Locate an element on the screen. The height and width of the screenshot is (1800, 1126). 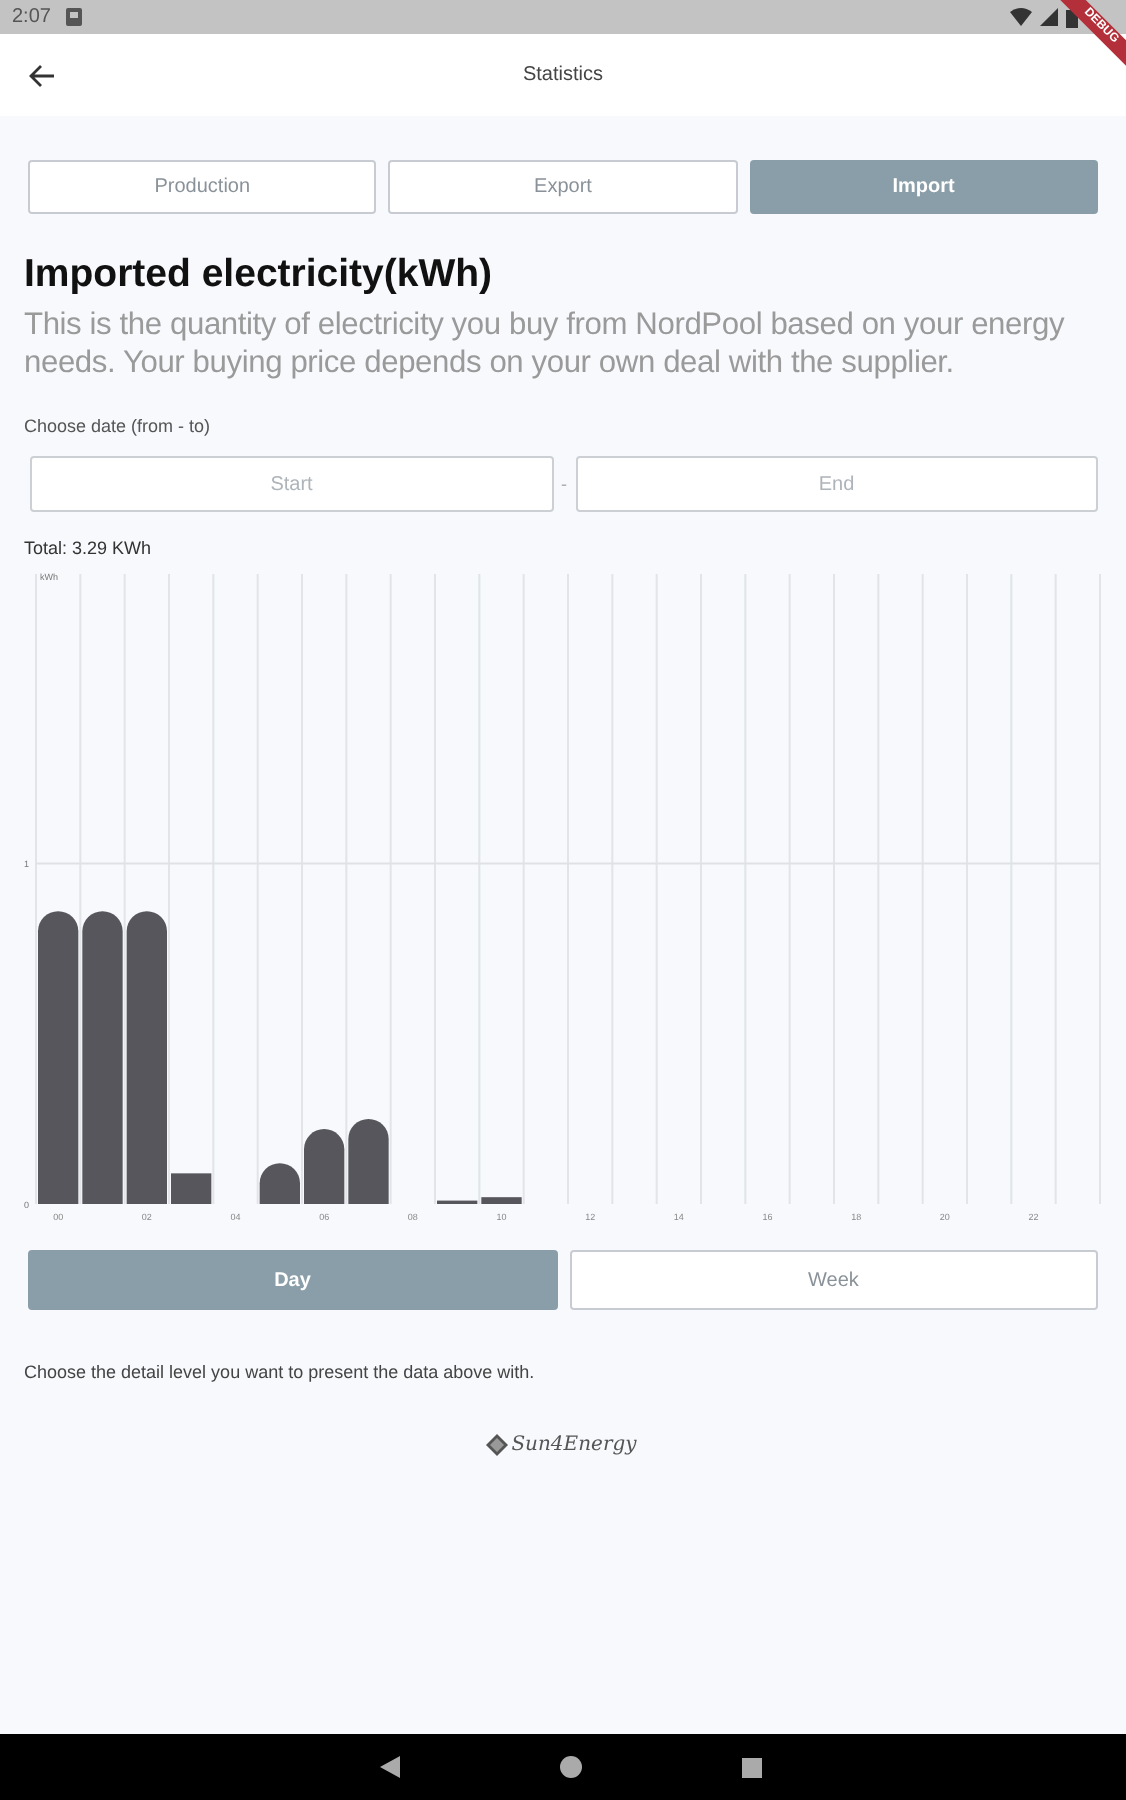
wifi-icon is located at coordinates (1021, 17).